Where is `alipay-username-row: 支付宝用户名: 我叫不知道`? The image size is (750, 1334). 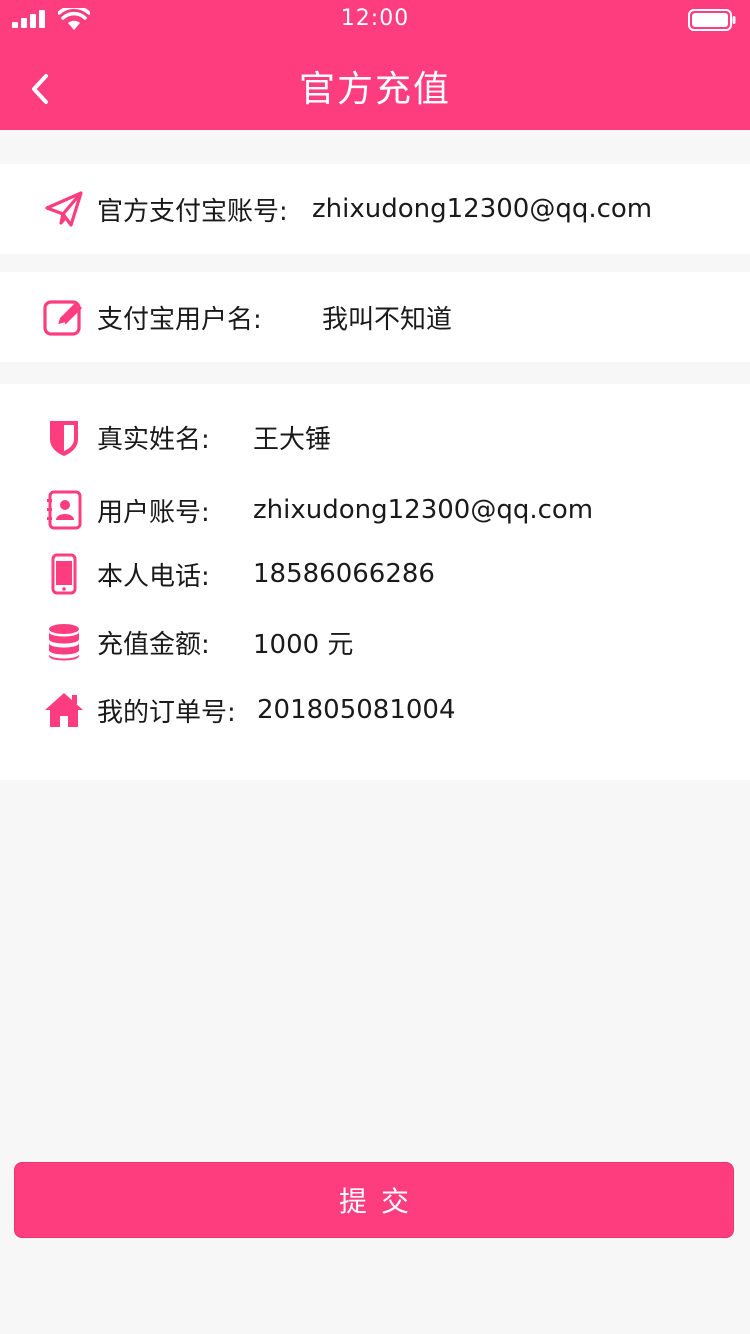
alipay-username-row: 支付宝用户名: 我叫不知道 is located at coordinates (375, 317).